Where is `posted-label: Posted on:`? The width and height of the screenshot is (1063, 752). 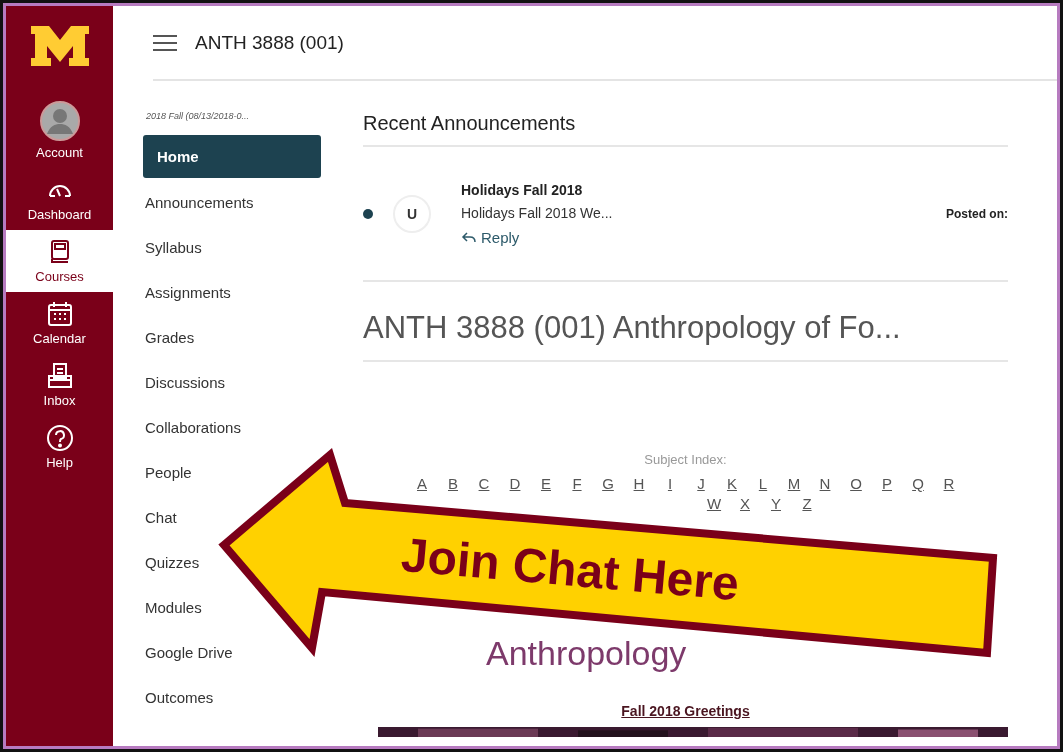
posted-label: Posted on: is located at coordinates (977, 213).